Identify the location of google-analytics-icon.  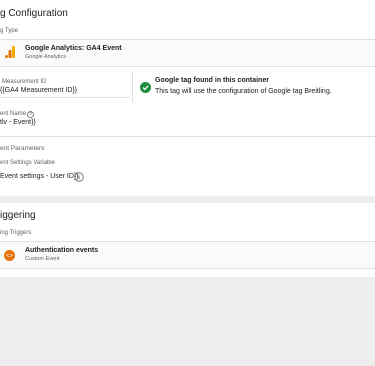
(10, 52).